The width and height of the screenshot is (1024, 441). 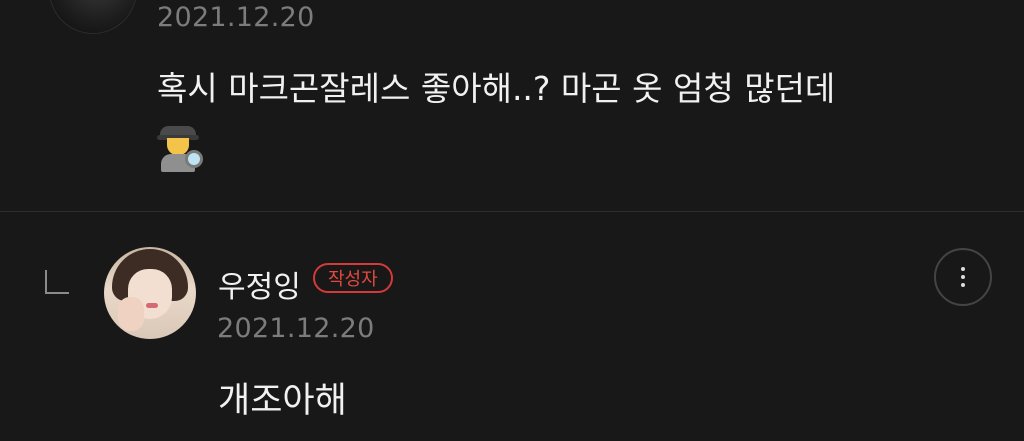 I want to click on detective-icon, so click(x=180, y=149).